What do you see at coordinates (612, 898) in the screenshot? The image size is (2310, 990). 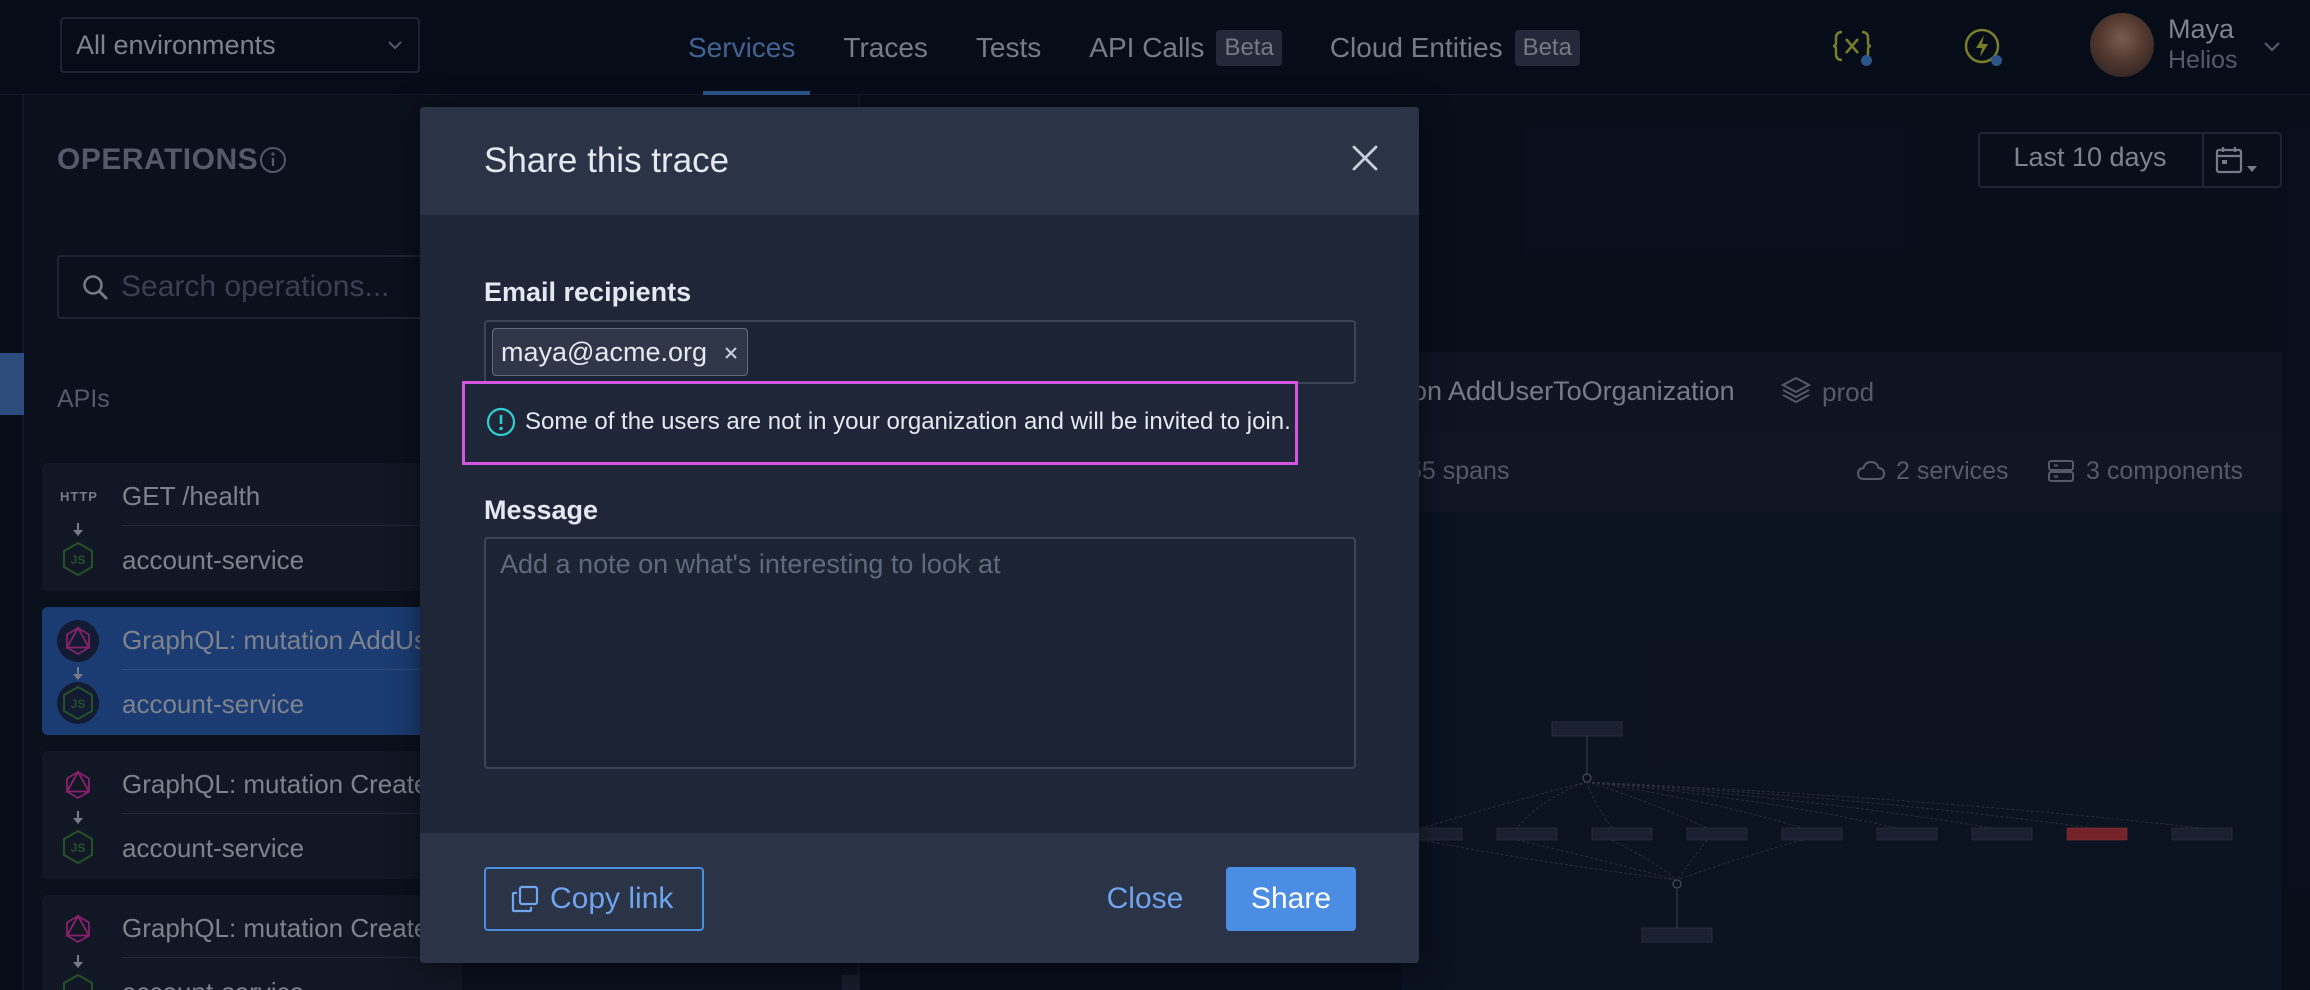 I see `copy-link-label: Copy link` at bounding box center [612, 898].